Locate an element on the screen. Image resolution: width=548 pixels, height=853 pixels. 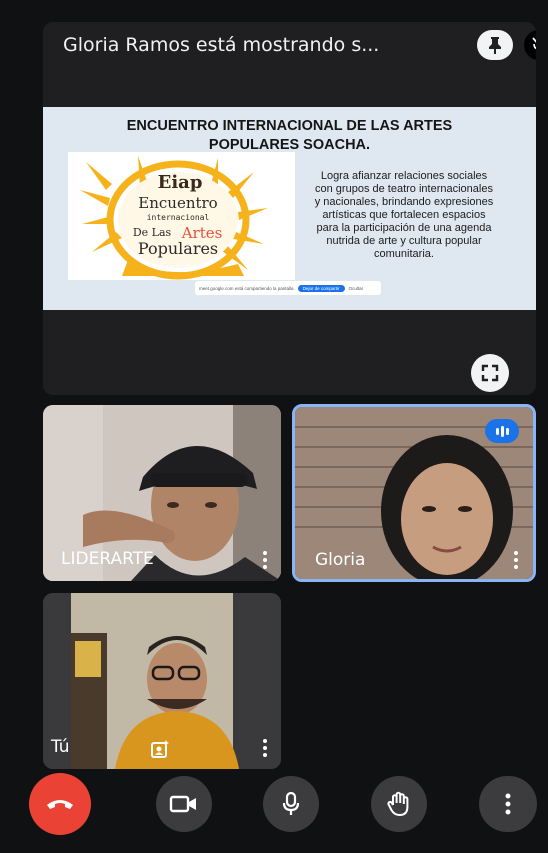
logo-encuentro-text: Encuentro is located at coordinates (177, 203).